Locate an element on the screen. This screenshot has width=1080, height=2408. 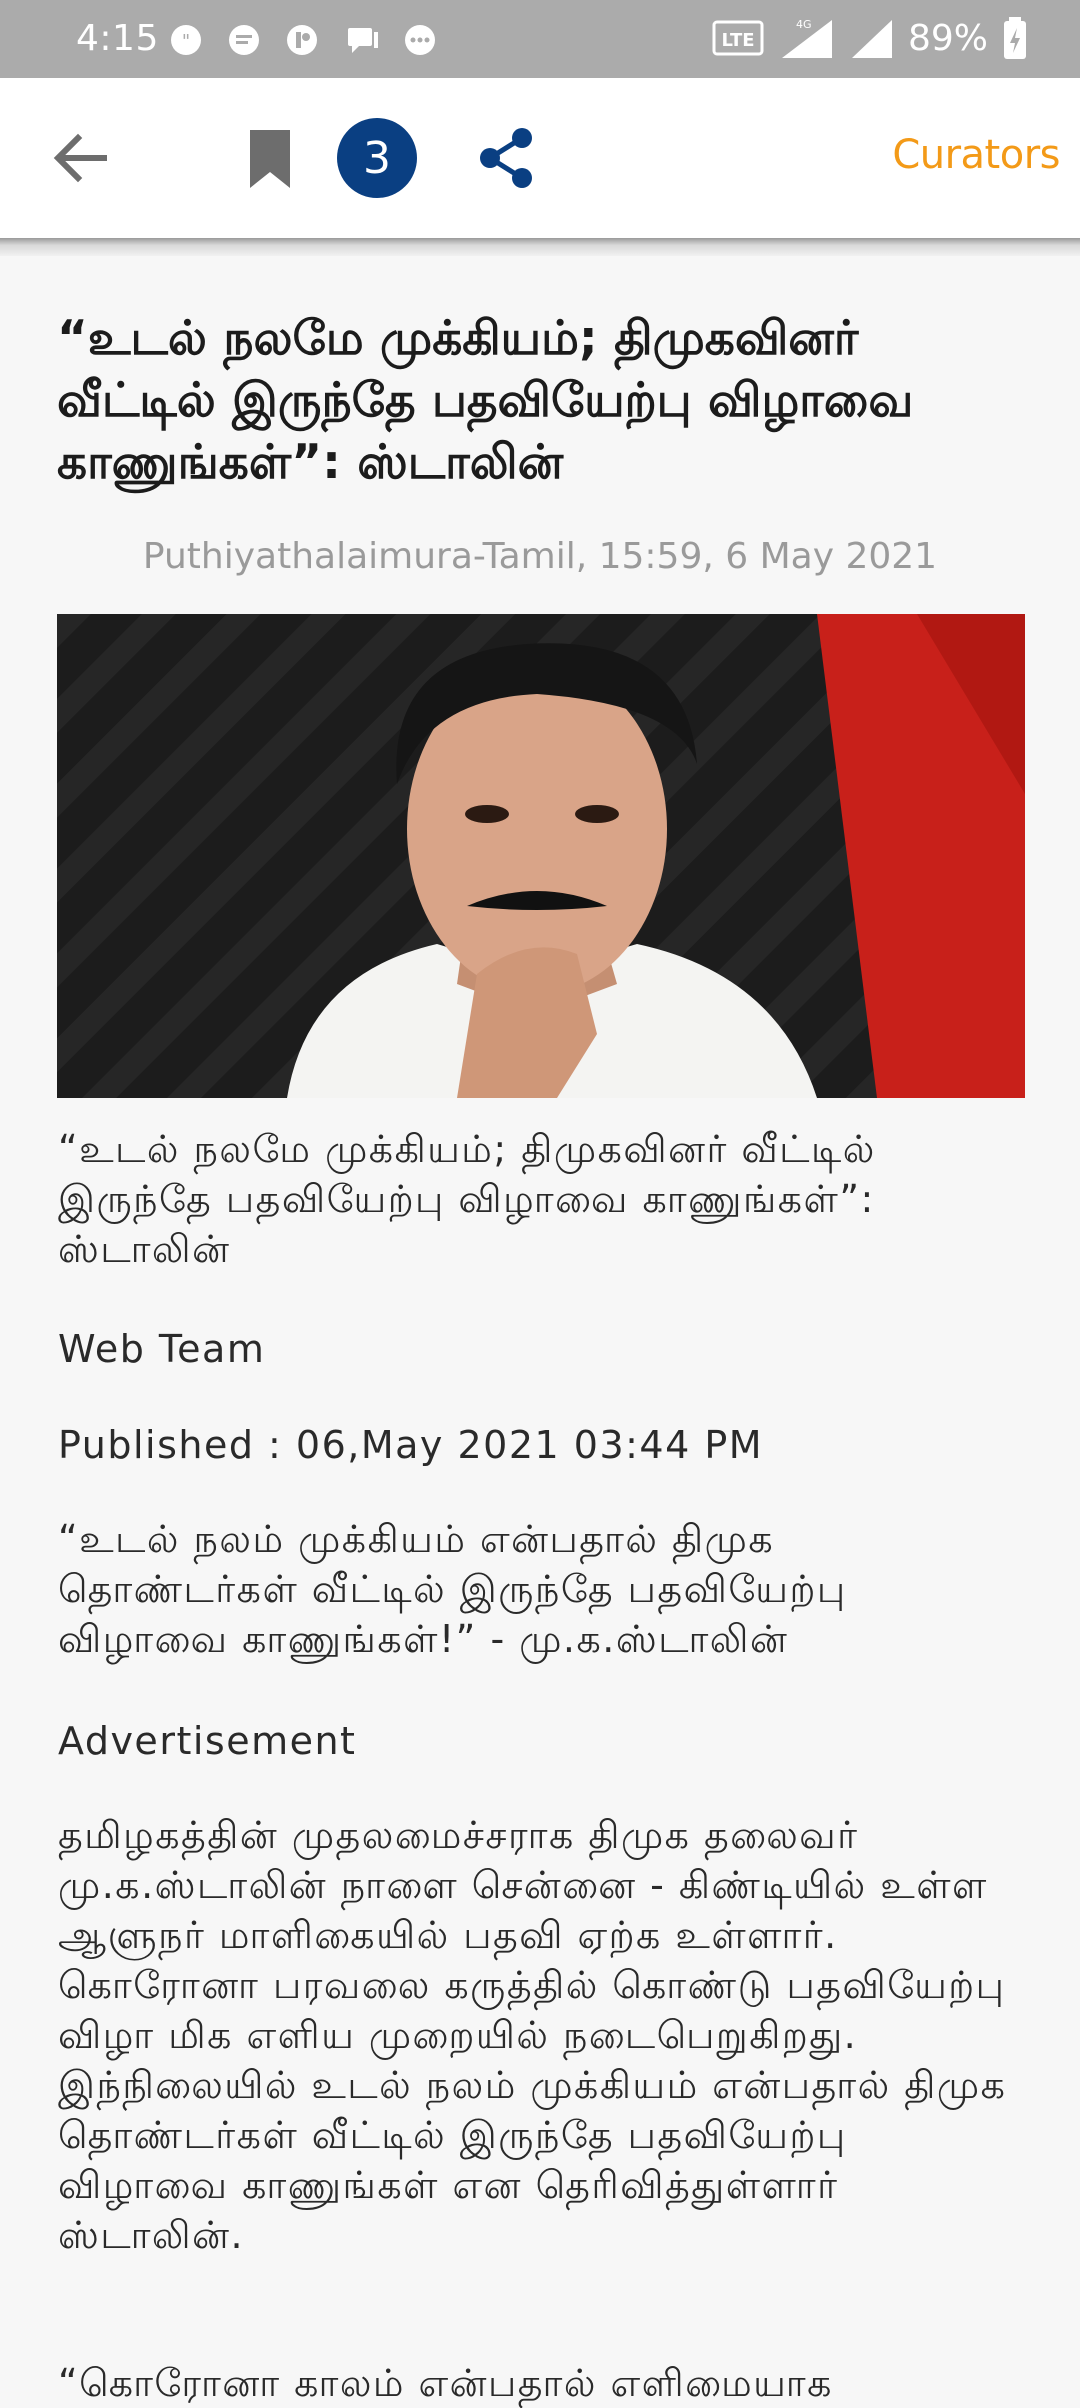
share-icon is located at coordinates (506, 158).